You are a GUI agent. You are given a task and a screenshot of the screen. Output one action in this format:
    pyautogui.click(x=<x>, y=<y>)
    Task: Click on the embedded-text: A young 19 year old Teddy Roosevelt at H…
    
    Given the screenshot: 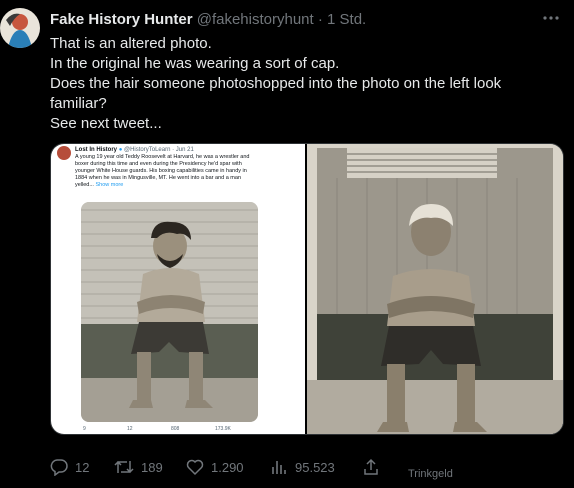 What is the action you would take?
    pyautogui.click(x=185, y=171)
    